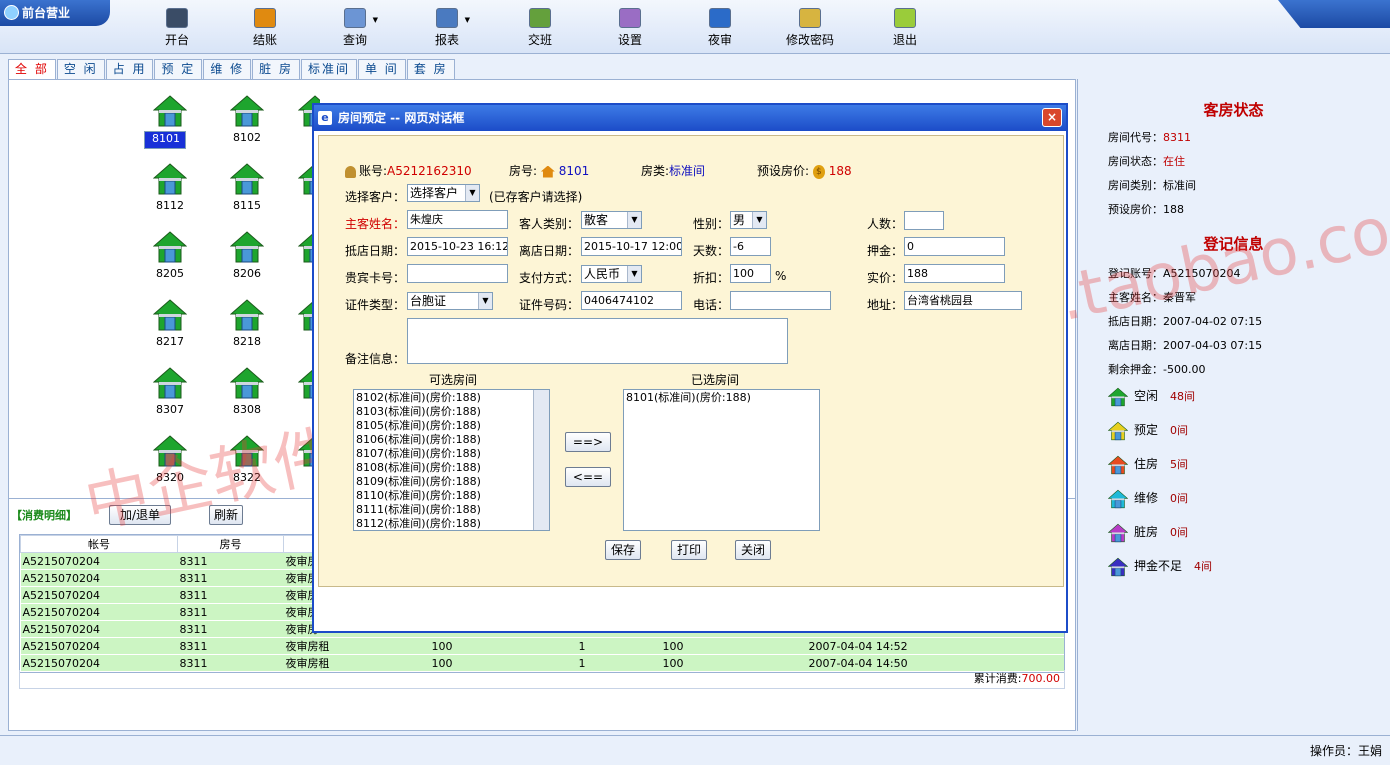 The width and height of the screenshot is (1390, 765). What do you see at coordinates (655, 171) in the screenshot?
I see `room-type-label: 房类:` at bounding box center [655, 171].